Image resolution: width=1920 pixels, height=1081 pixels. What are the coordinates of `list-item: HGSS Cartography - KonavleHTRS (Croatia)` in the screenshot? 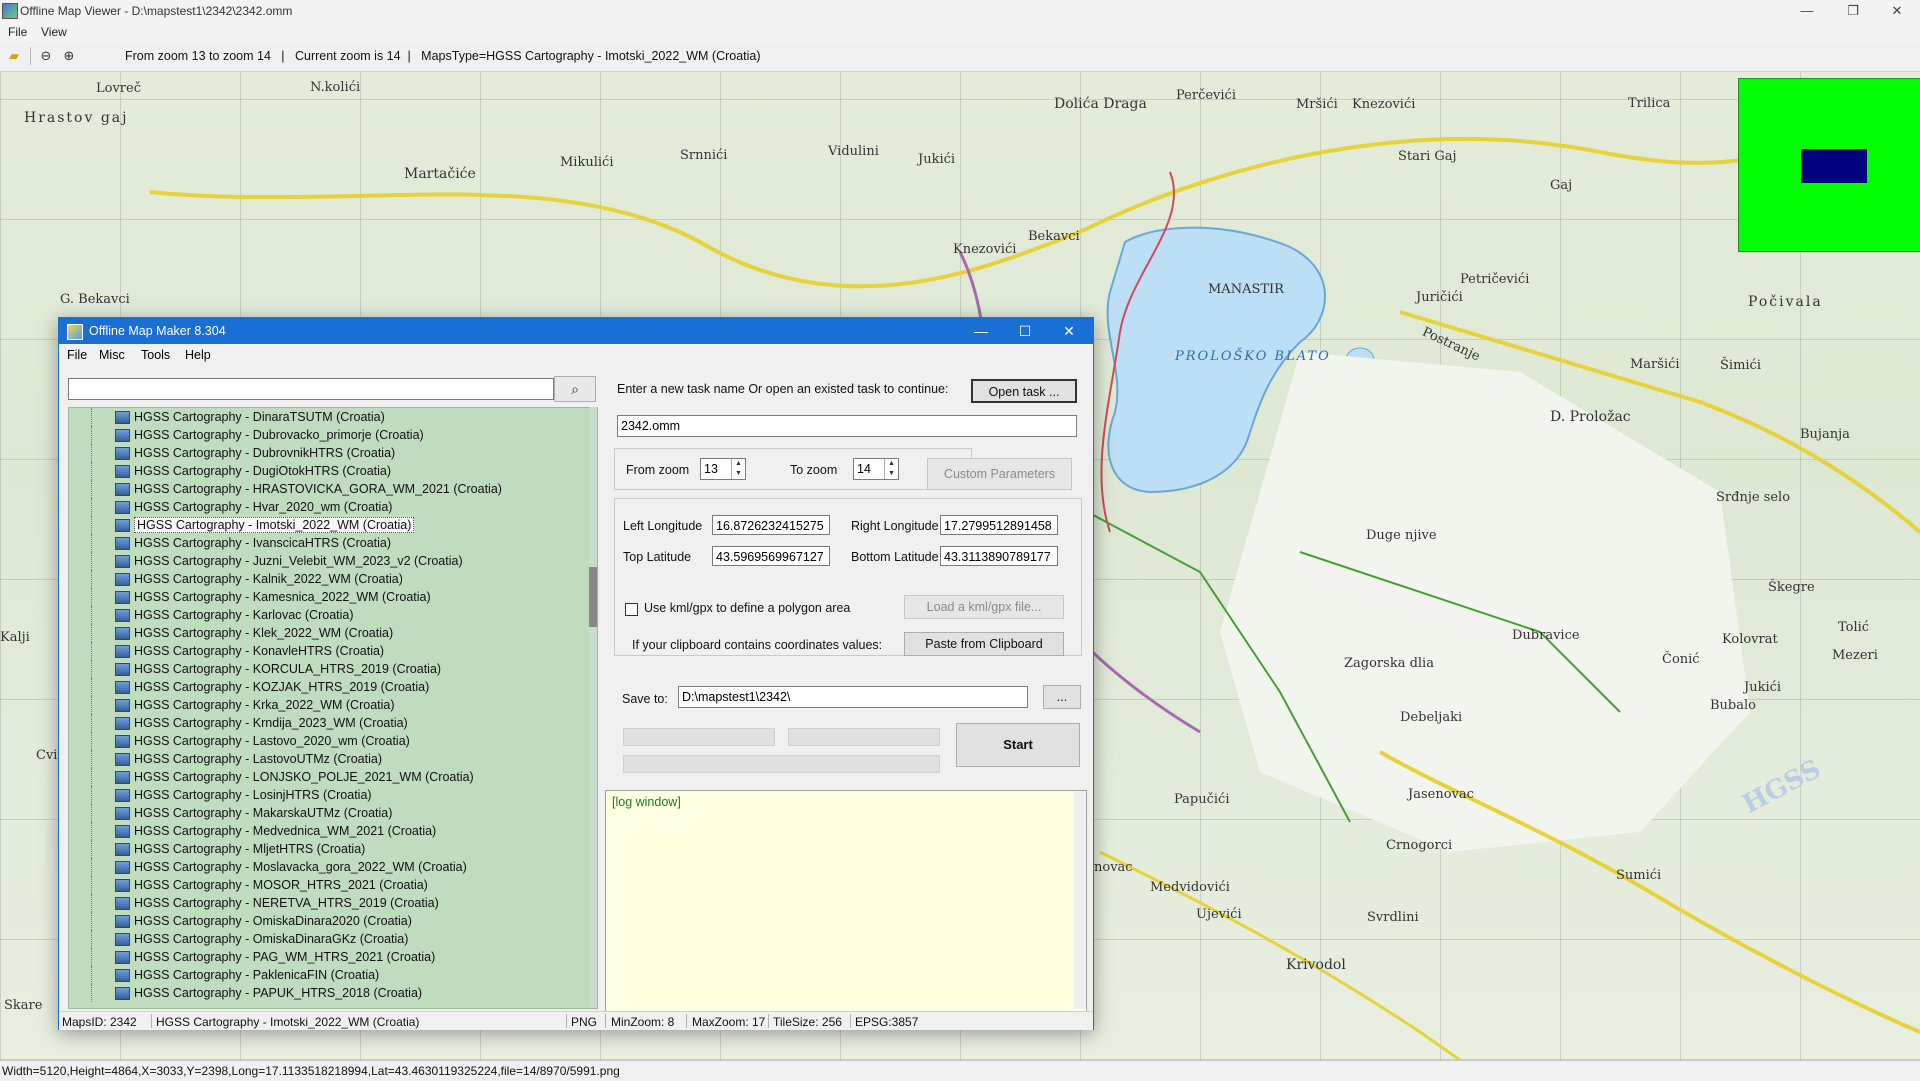 It's located at (319, 651).